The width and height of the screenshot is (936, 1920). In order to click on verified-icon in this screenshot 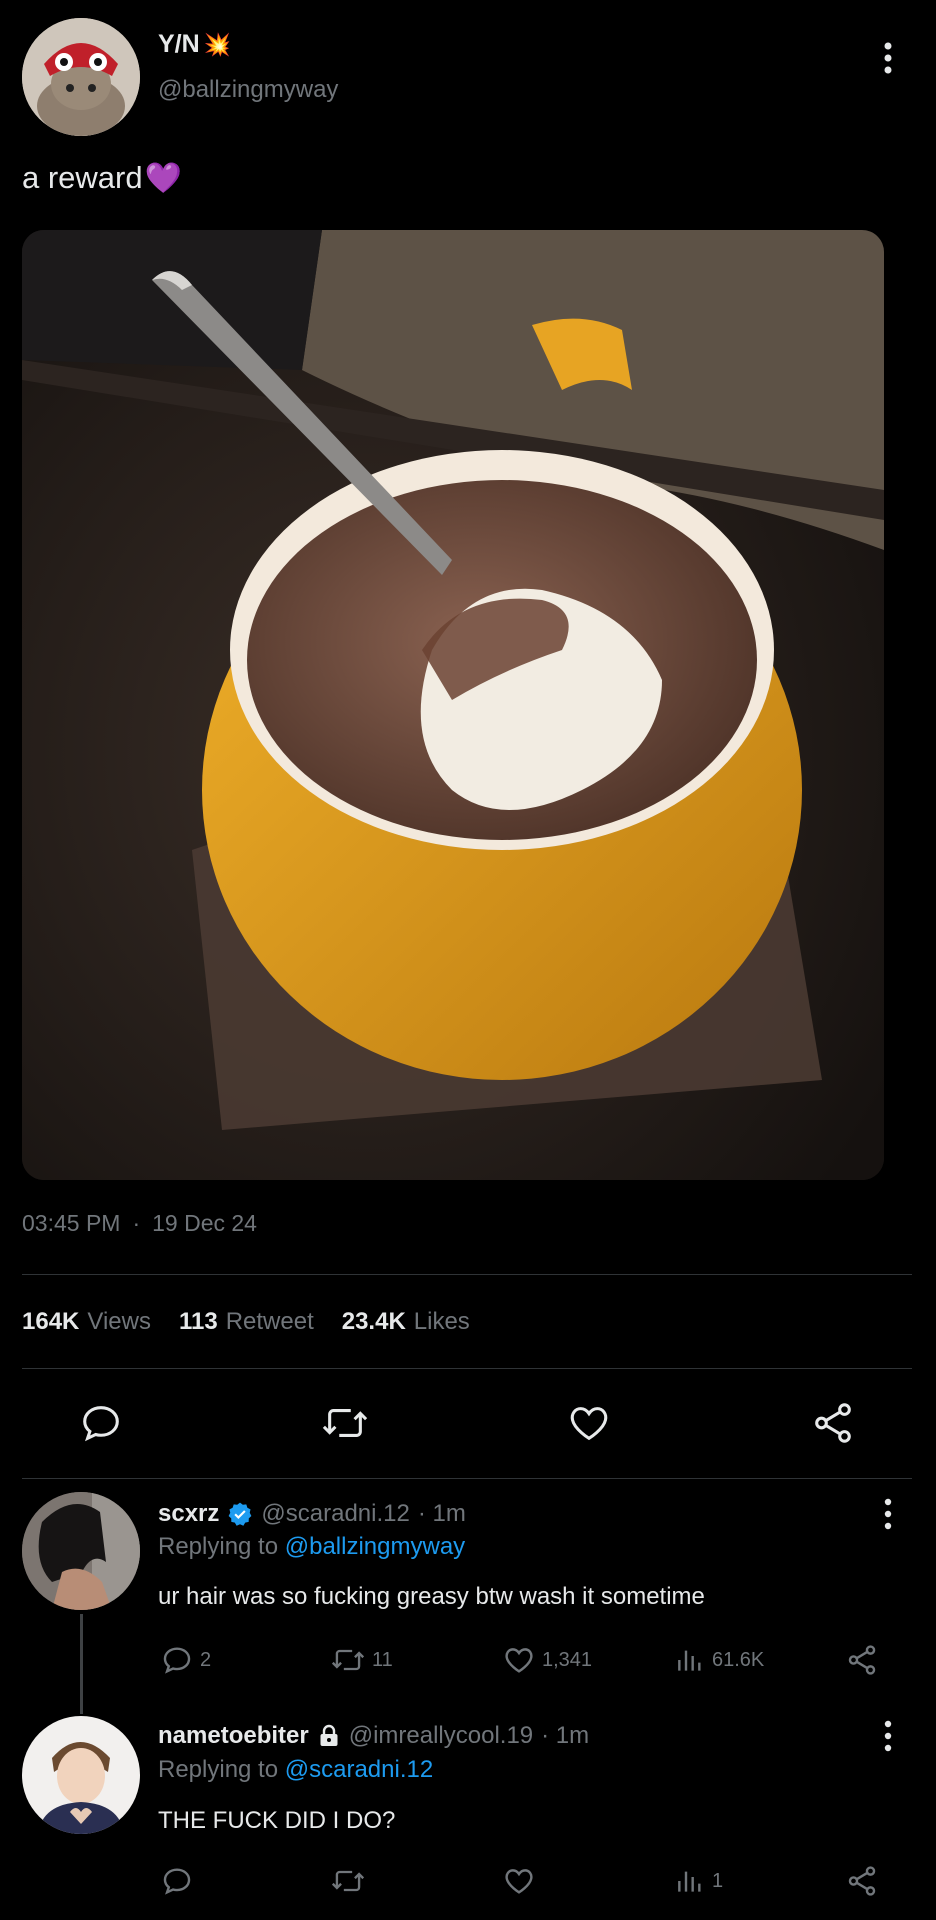, I will do `click(240, 1514)`.